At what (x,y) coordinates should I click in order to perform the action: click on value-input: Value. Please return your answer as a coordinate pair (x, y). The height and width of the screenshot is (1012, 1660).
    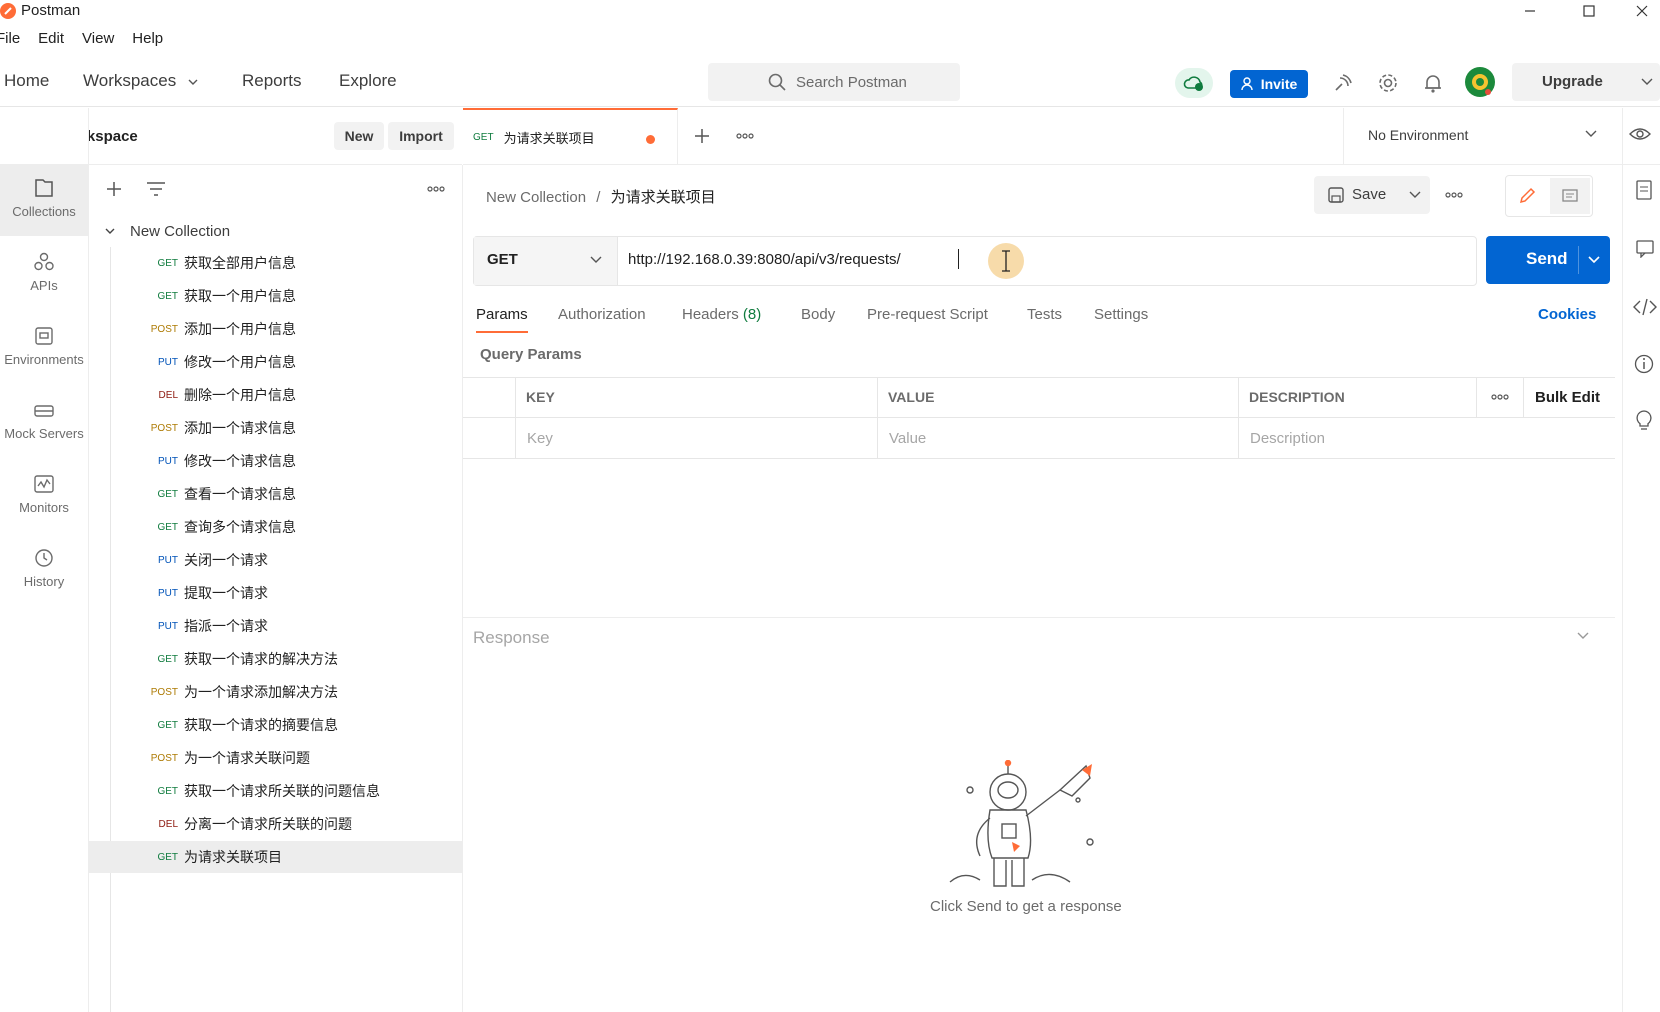
    Looking at the image, I should click on (907, 438).